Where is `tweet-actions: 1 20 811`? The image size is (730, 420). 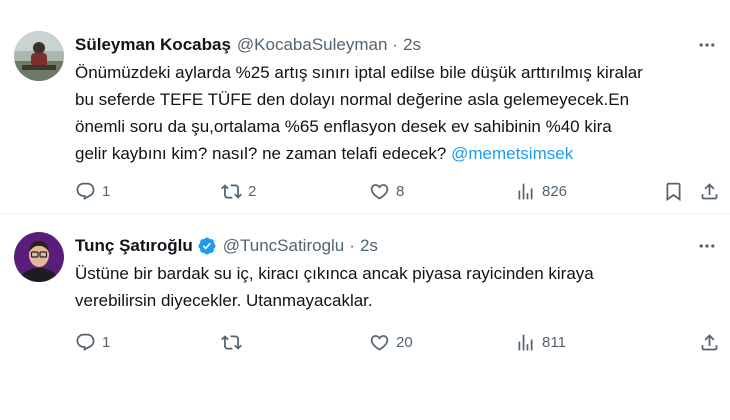 tweet-actions: 1 20 811 is located at coordinates (397, 342).